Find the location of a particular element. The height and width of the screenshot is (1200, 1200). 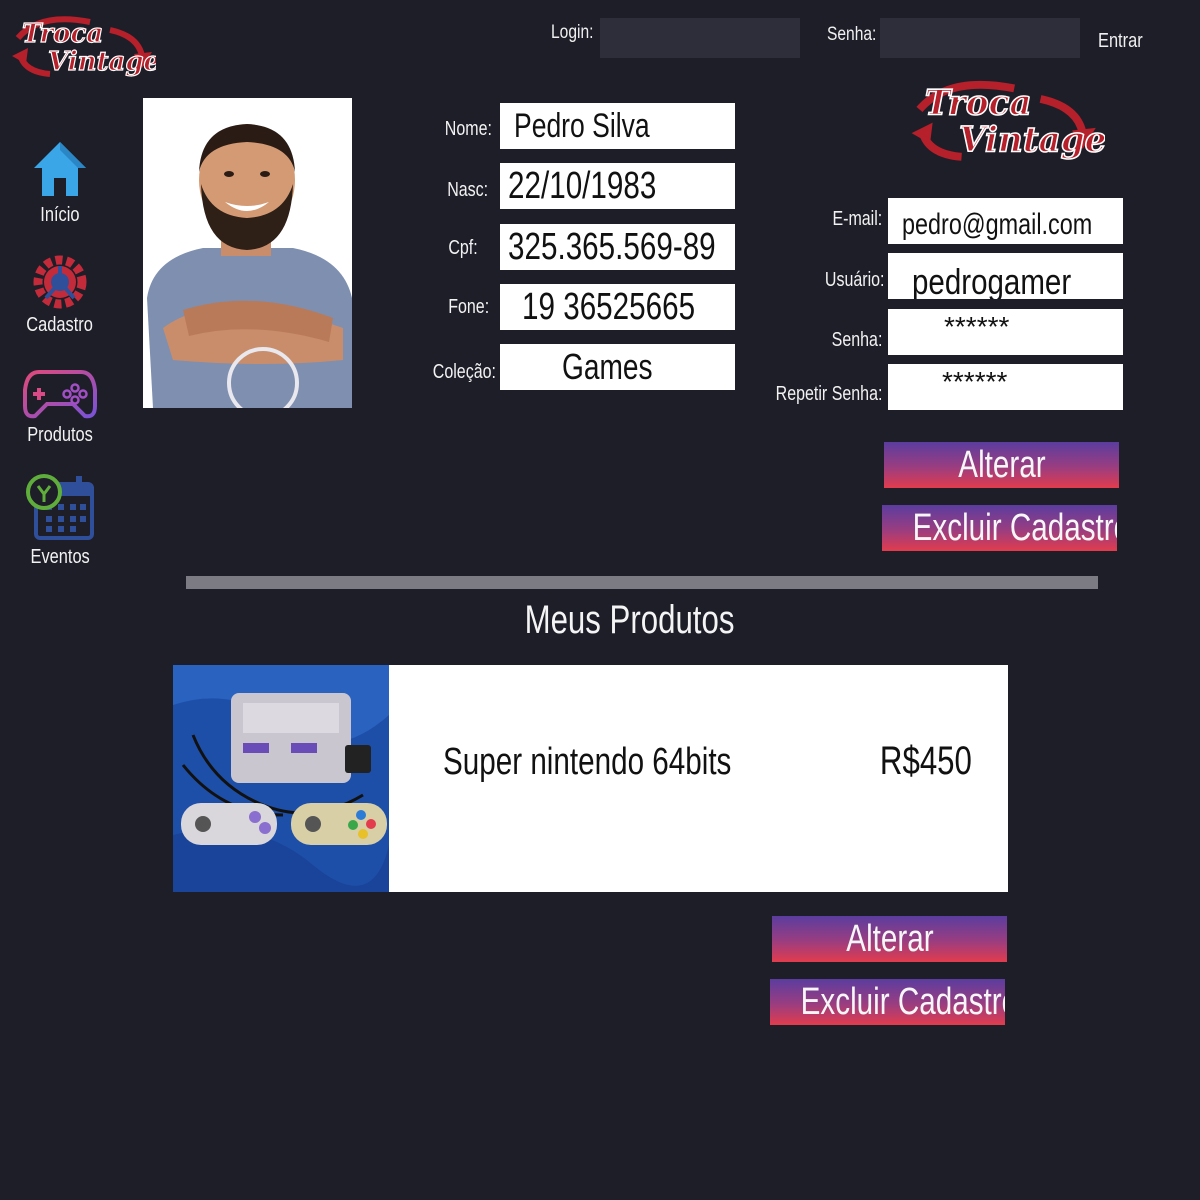

product-name: Super nintendo 64bits is located at coordinates (587, 762).